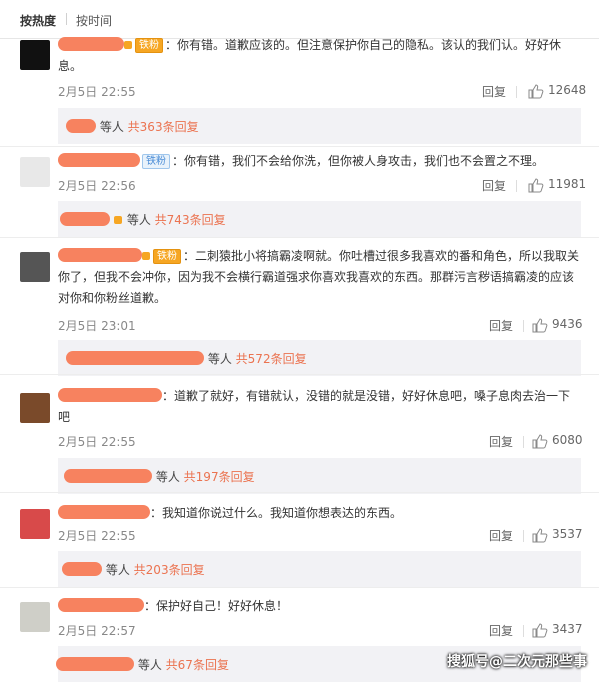 This screenshot has height=682, width=599. I want to click on comment-text: ：我知道你说过什么。我知道你想表达的东西。, so click(276, 513).